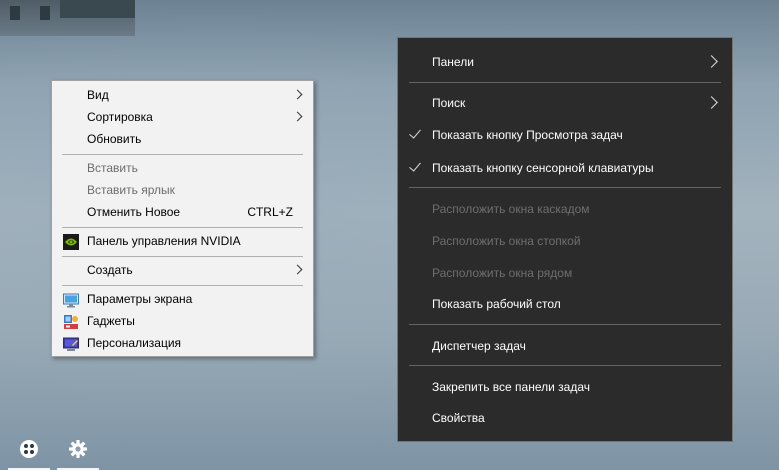  I want to click on menu-item-label: Сортировка, so click(120, 117).